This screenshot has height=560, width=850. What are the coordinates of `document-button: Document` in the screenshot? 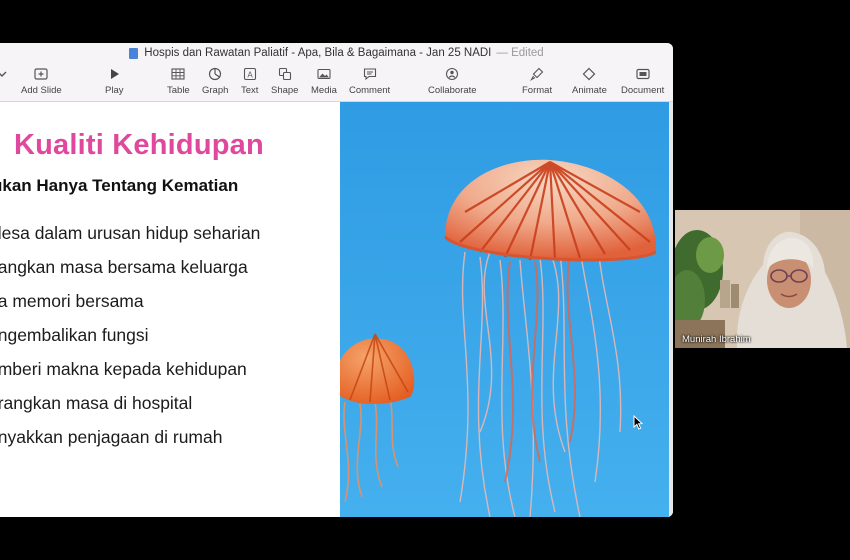 It's located at (642, 81).